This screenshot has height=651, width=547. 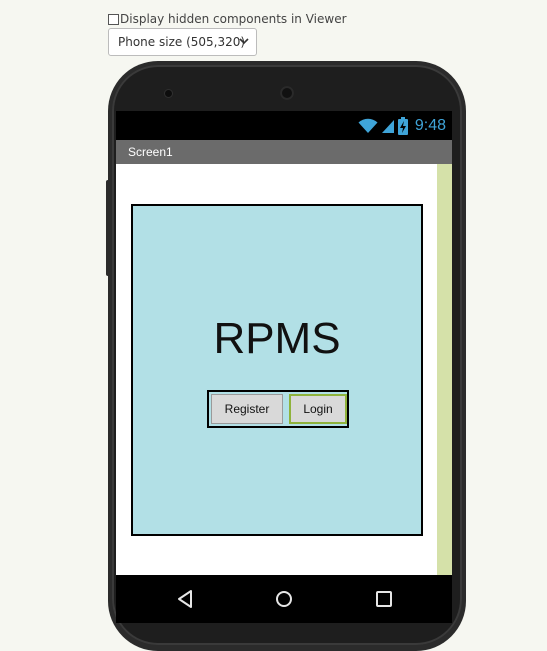 What do you see at coordinates (150, 152) in the screenshot?
I see `screen-title: Screen1` at bounding box center [150, 152].